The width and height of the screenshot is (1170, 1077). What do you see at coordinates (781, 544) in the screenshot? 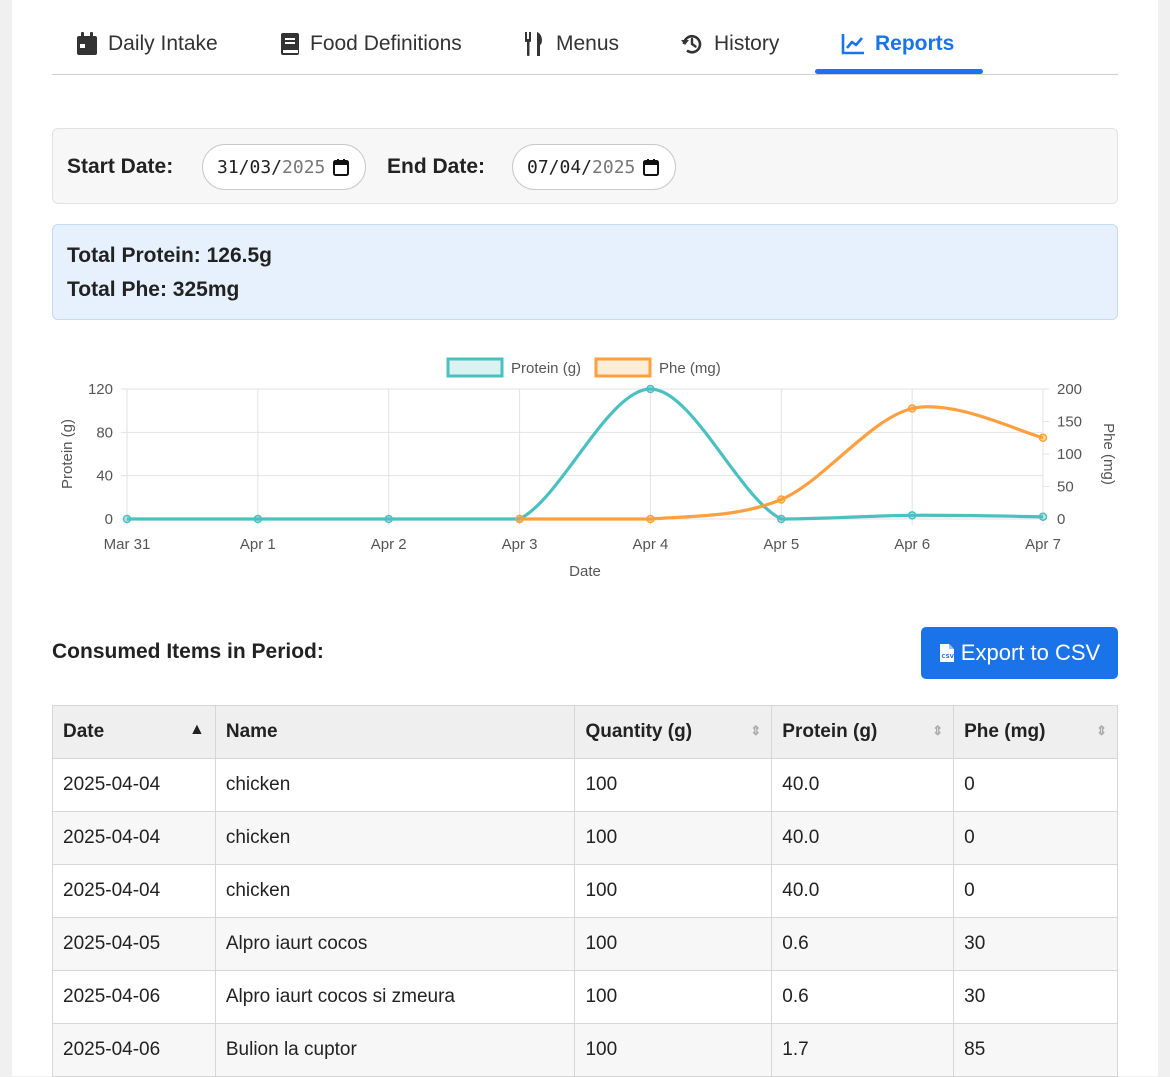
I see `x-tick-label: Apr 5` at bounding box center [781, 544].